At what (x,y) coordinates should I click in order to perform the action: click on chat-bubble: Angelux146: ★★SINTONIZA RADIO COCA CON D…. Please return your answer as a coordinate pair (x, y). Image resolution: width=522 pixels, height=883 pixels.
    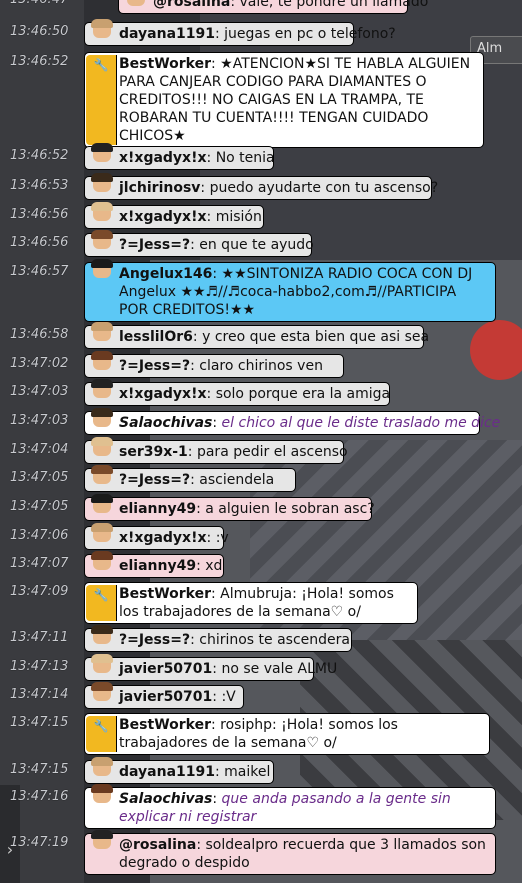
    Looking at the image, I should click on (290, 290).